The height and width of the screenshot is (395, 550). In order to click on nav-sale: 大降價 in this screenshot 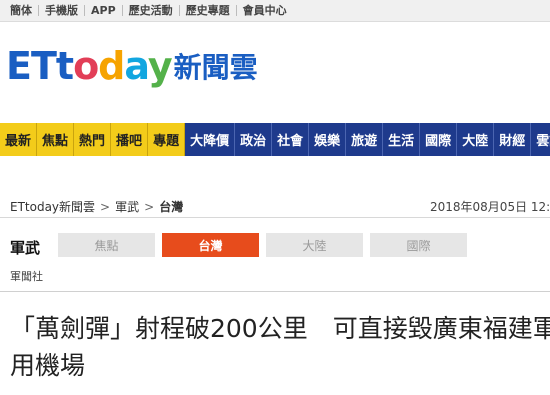, I will do `click(210, 139)`.